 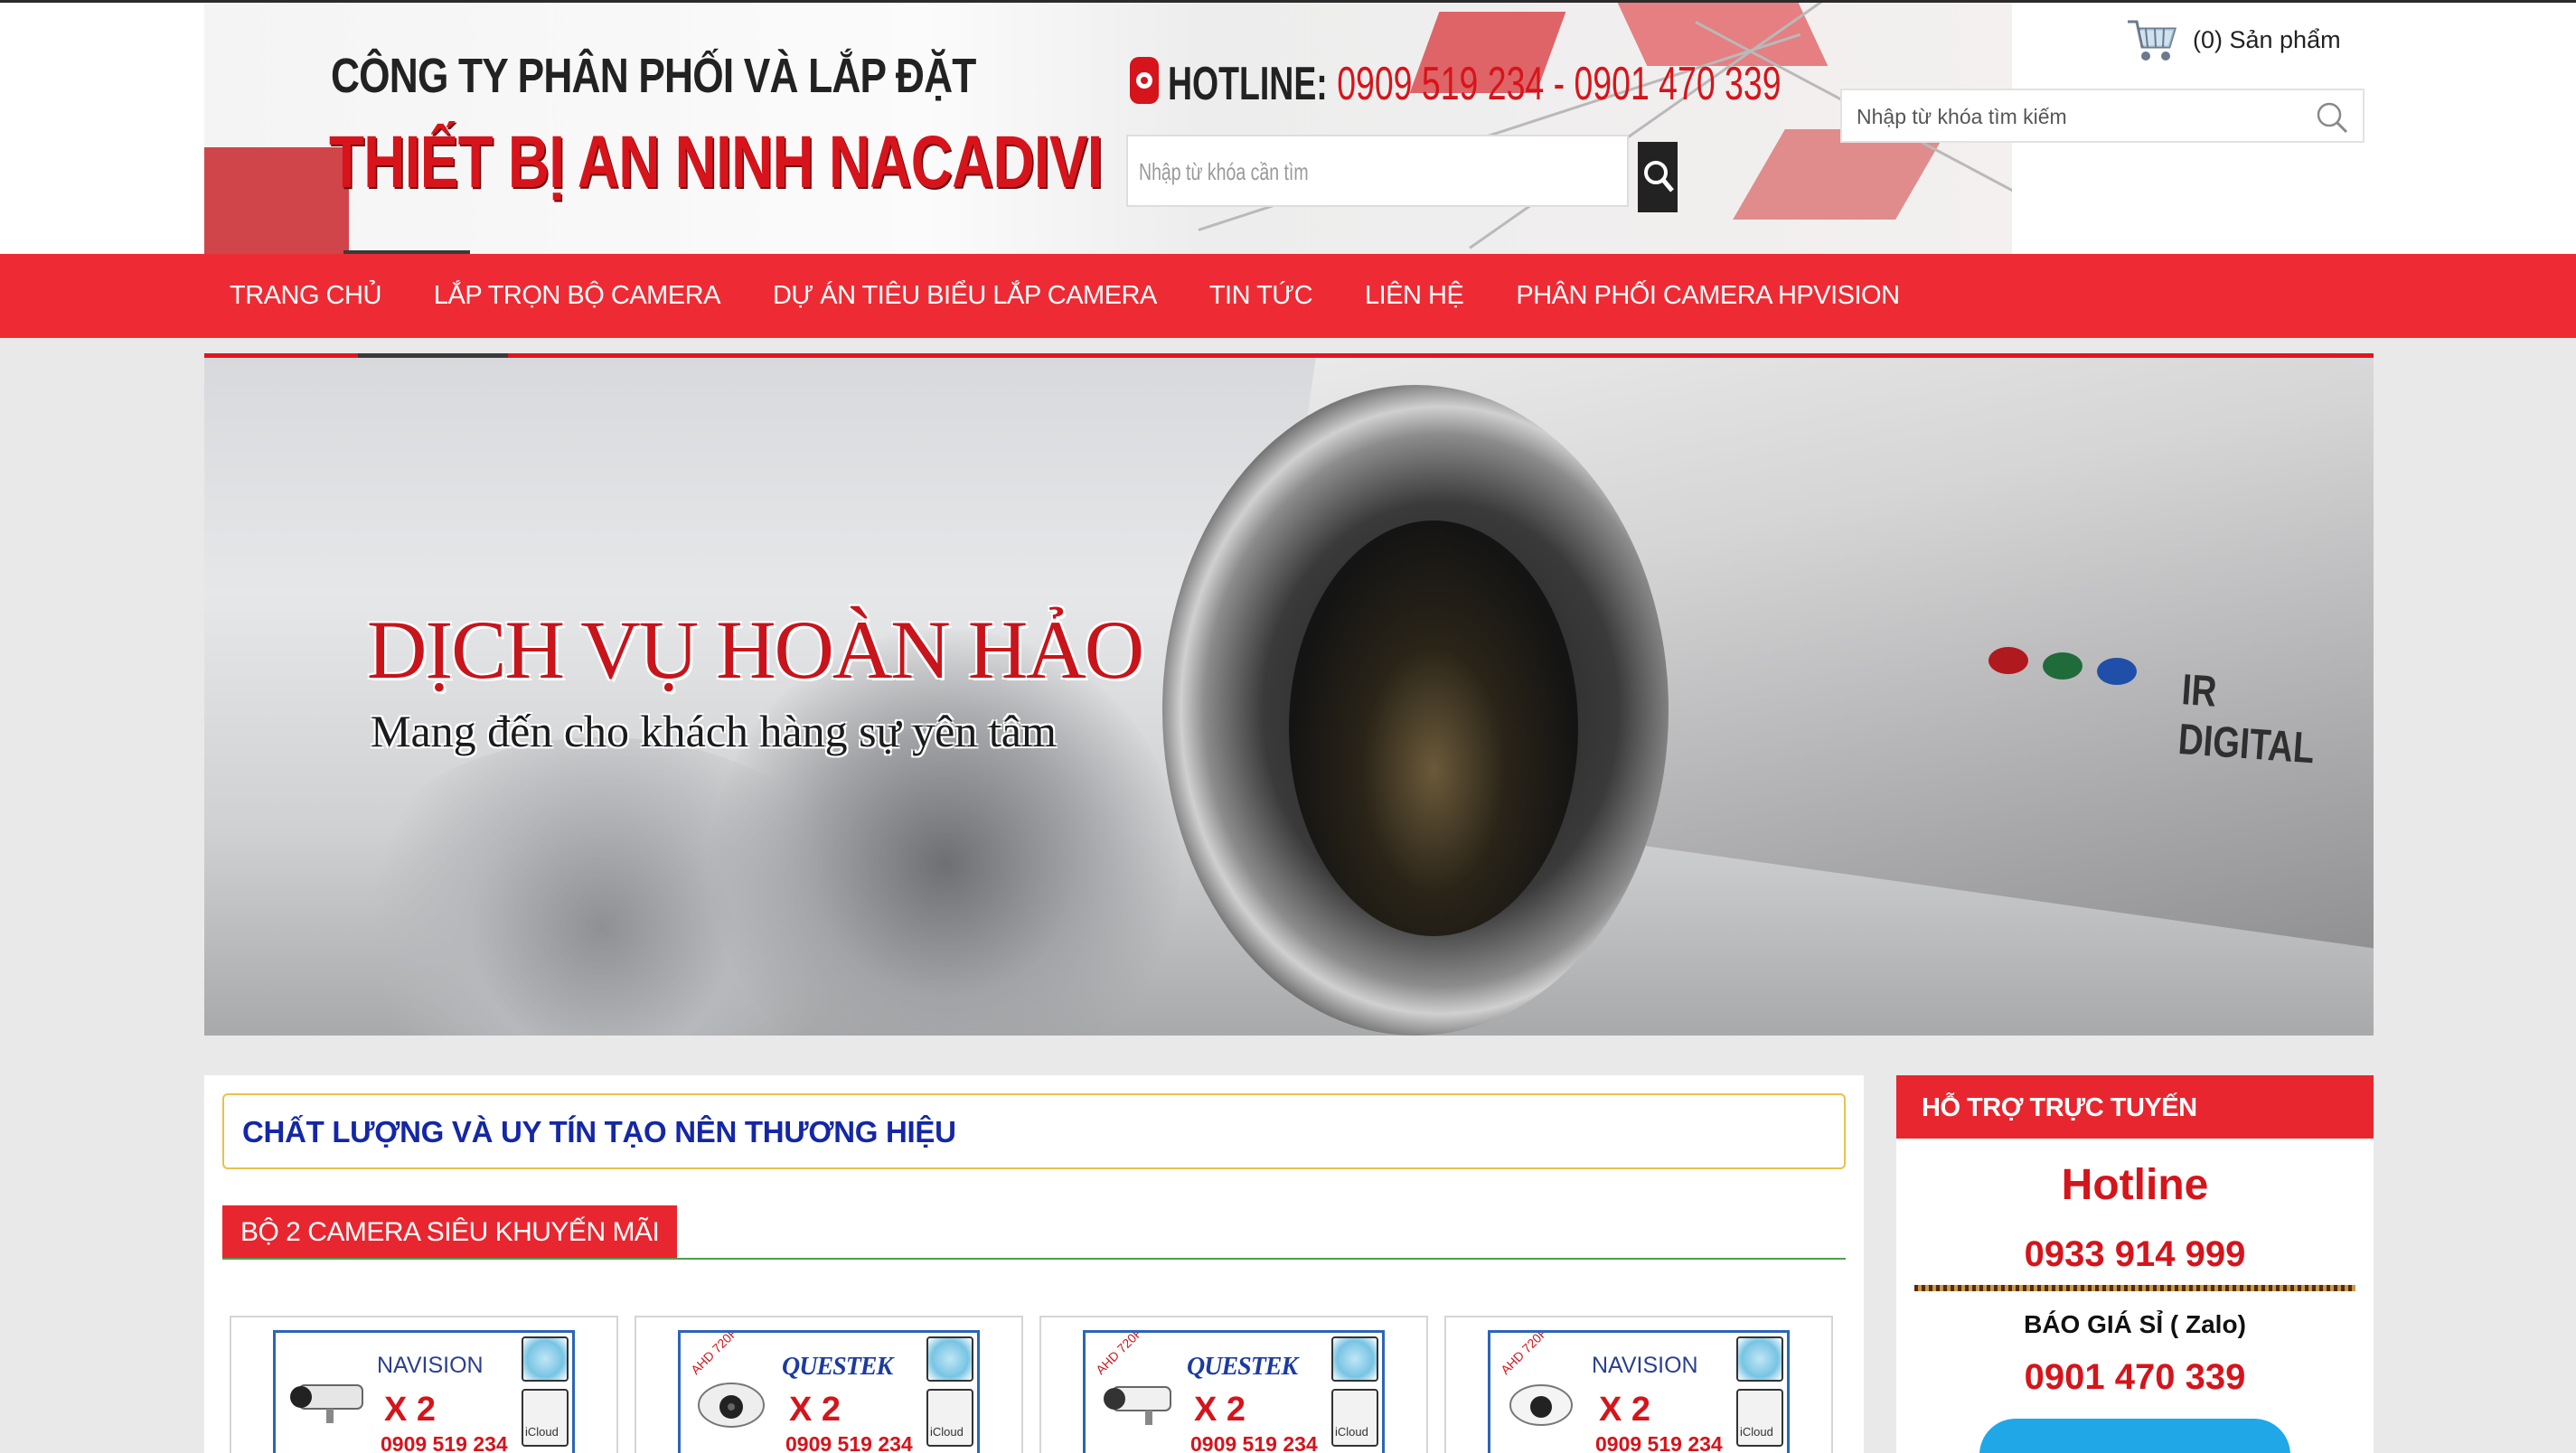 I want to click on sidebar-heading: HỖ TRỢ TRỰC TUYẾN, so click(x=2135, y=1107).